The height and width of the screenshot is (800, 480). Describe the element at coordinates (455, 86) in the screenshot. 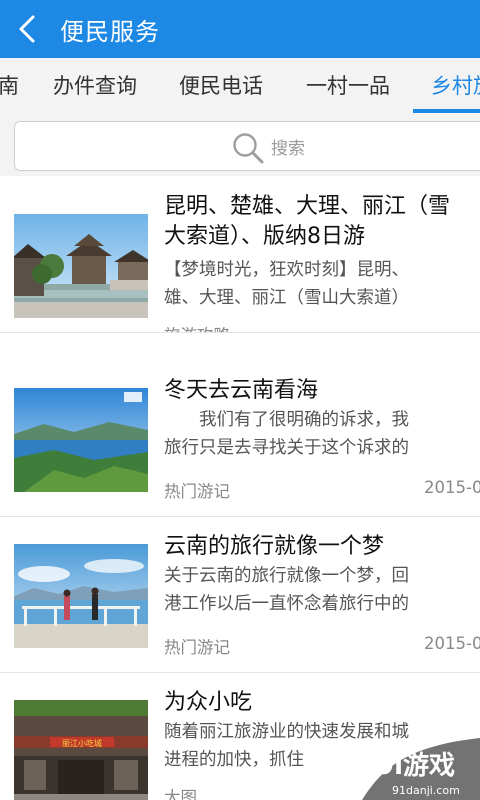

I see `tab-rural-travel: 乡村旅` at that location.